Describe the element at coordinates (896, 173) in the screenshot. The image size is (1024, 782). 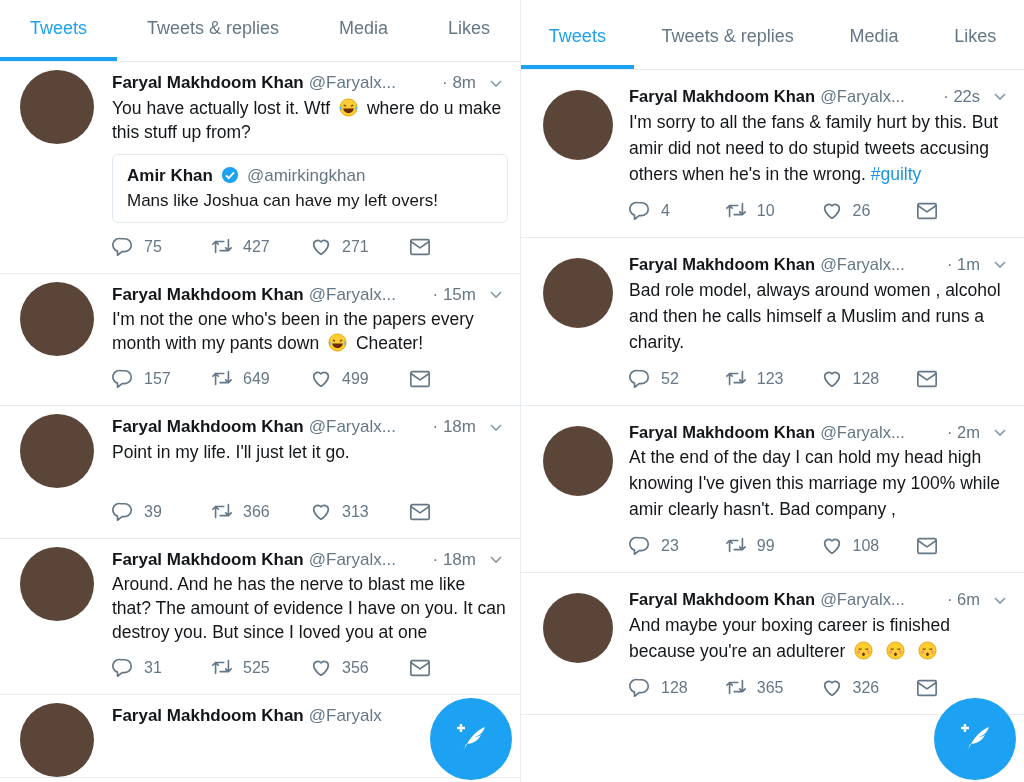
I see `hashtag-link: #guilty` at that location.